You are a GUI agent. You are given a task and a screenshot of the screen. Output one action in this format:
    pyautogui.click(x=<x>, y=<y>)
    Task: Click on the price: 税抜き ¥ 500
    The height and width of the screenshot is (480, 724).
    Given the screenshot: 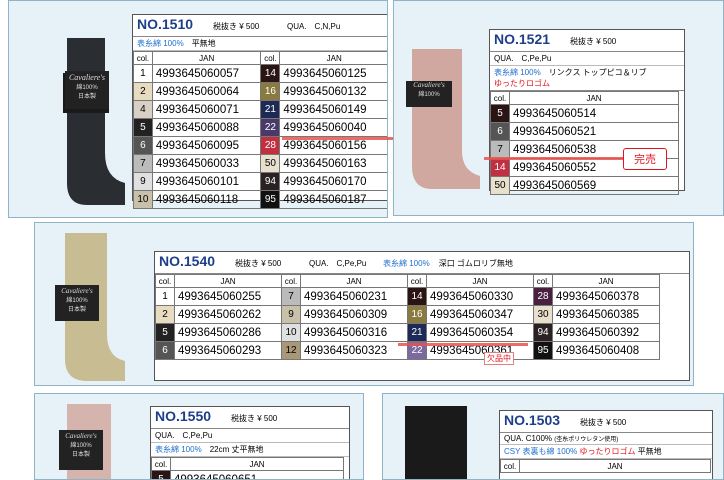 What is the action you would take?
    pyautogui.click(x=236, y=26)
    